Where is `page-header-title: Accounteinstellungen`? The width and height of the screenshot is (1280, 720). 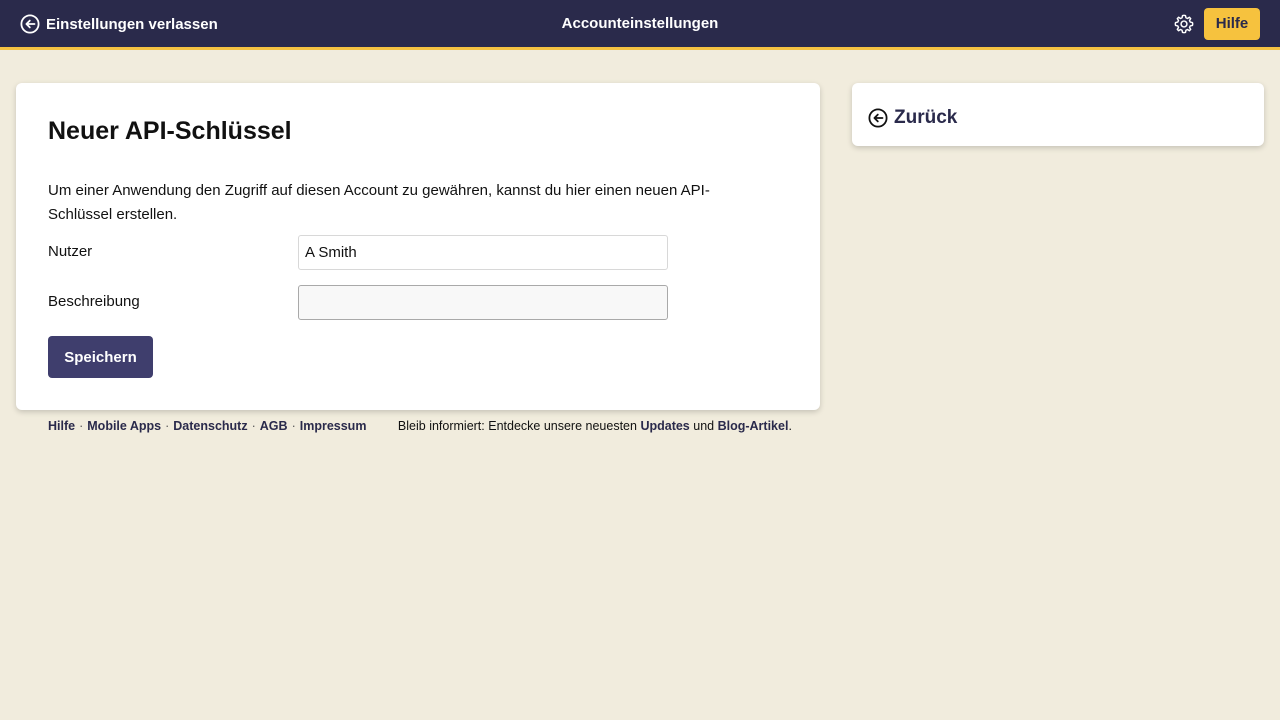 page-header-title: Accounteinstellungen is located at coordinates (640, 23).